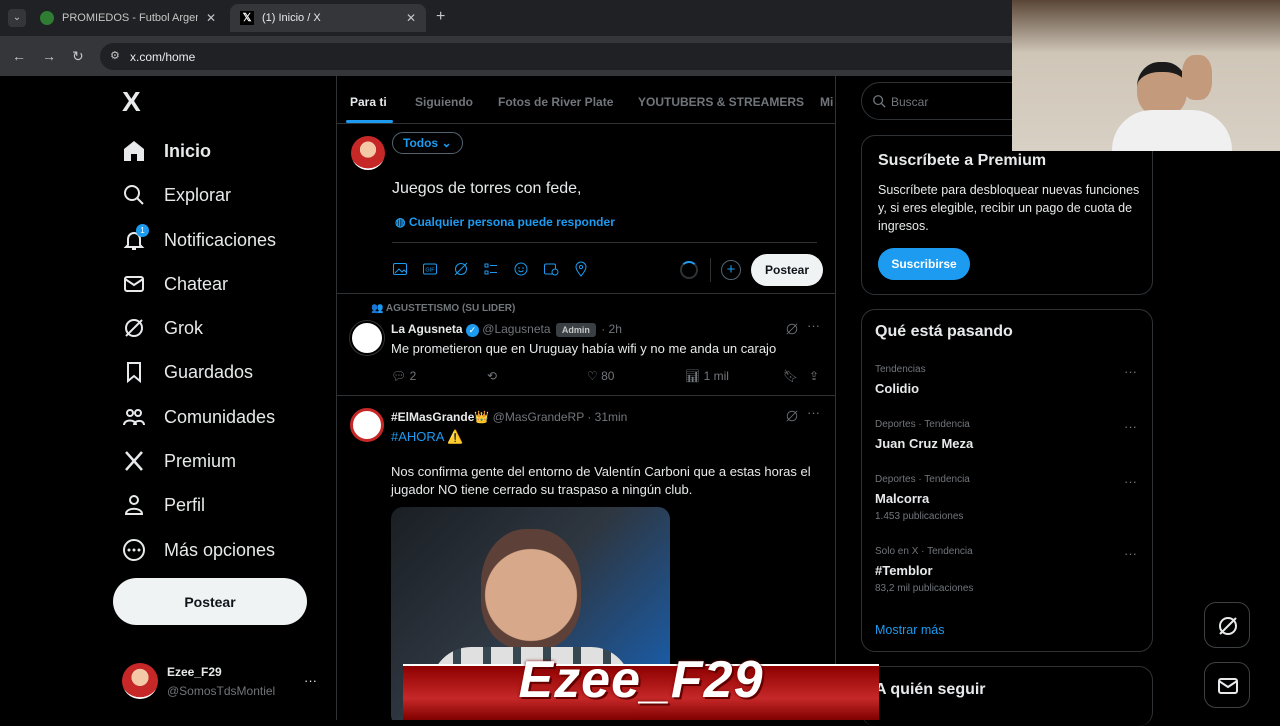 The image size is (1280, 726). What do you see at coordinates (450, 308) in the screenshot?
I see `context-label: AGUSTETISMO (SU LIDER)` at bounding box center [450, 308].